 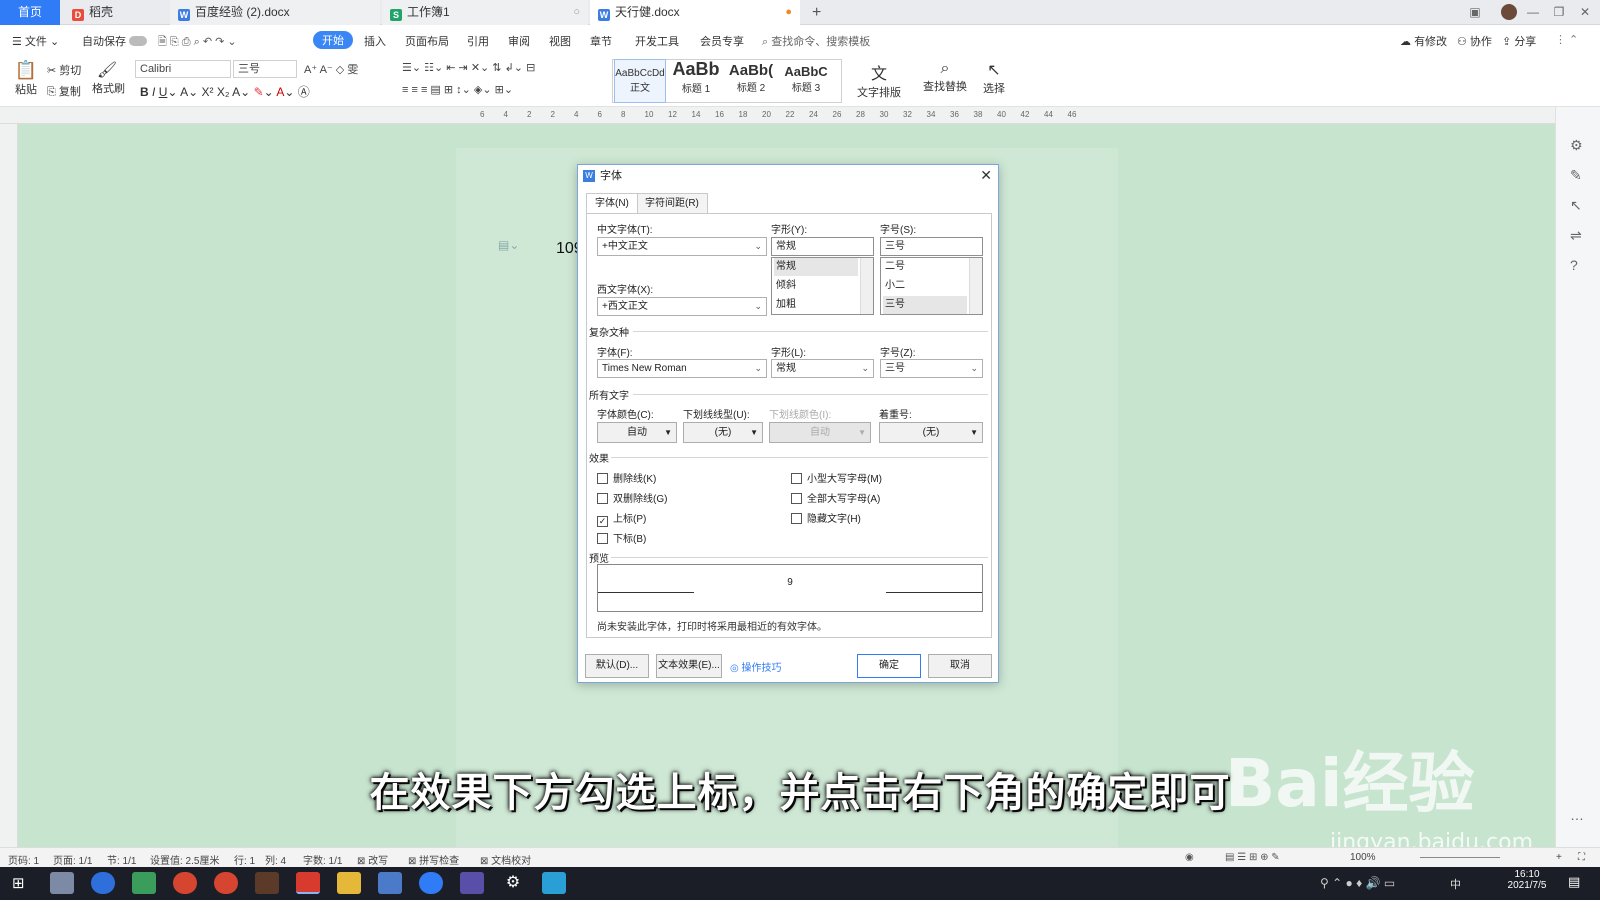 What do you see at coordinates (682, 368) in the screenshot?
I see `complex-font-select: Times New Roman ⌄` at bounding box center [682, 368].